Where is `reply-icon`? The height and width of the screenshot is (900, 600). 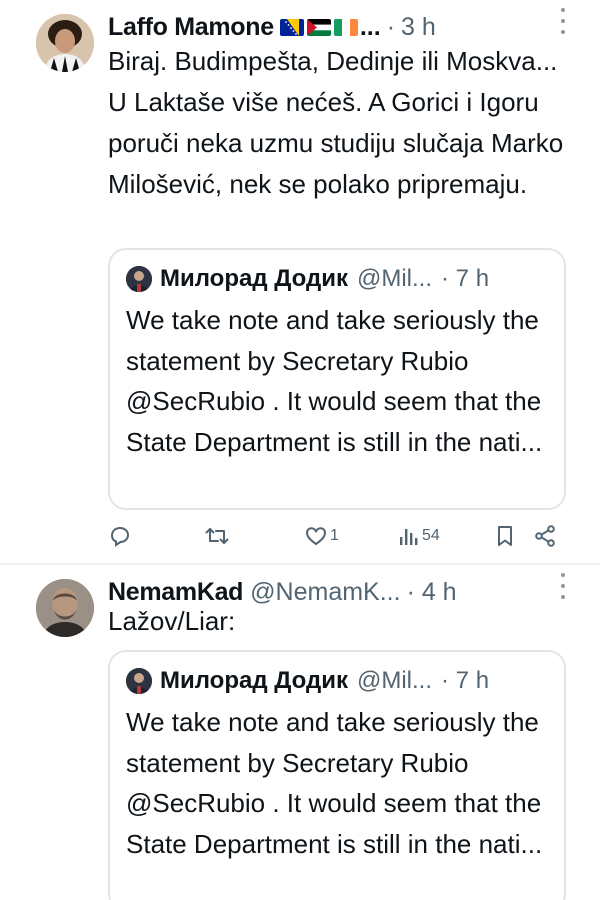 reply-icon is located at coordinates (120, 536).